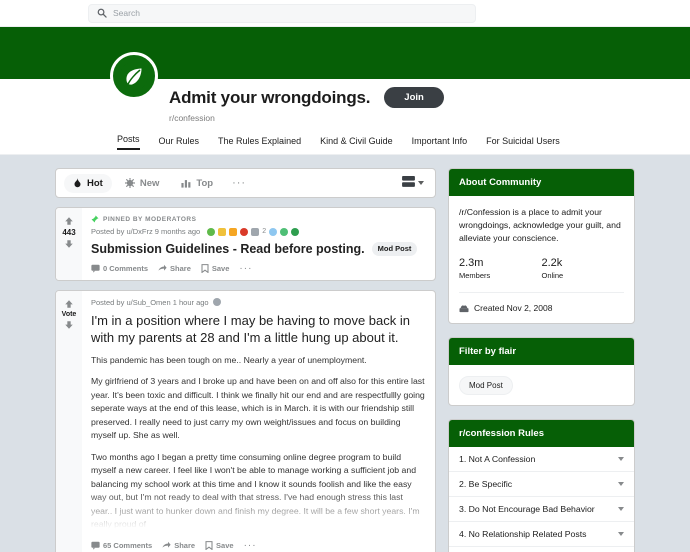  What do you see at coordinates (258, 302) in the screenshot?
I see `post-meta: Posted by u/Sub_Omen 1 hour ago` at bounding box center [258, 302].